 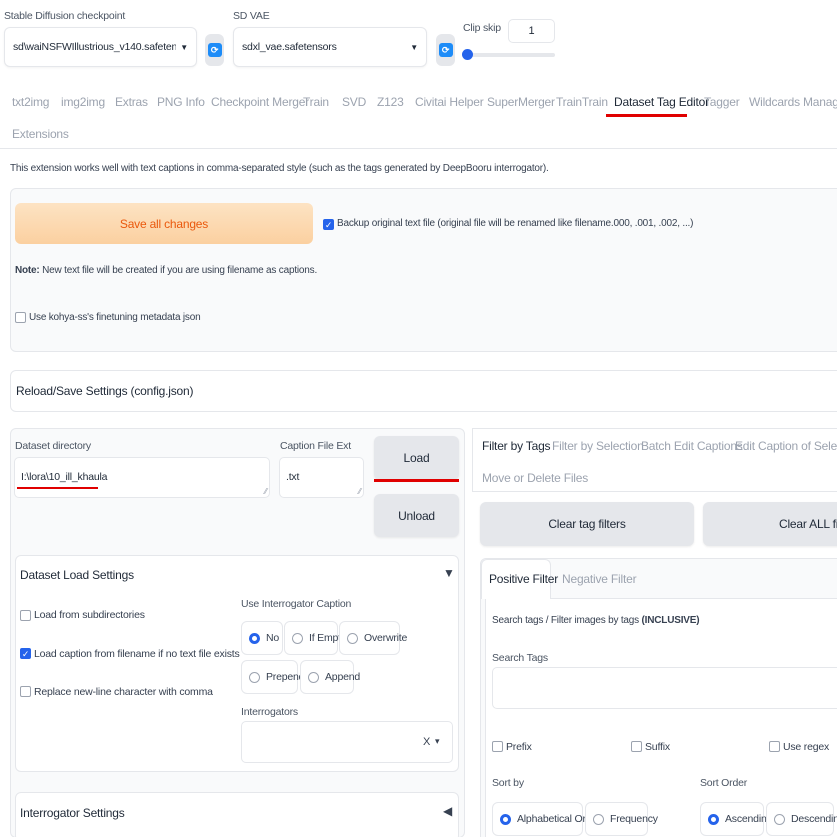 I want to click on suffix-label: Suffix, so click(x=657, y=747).